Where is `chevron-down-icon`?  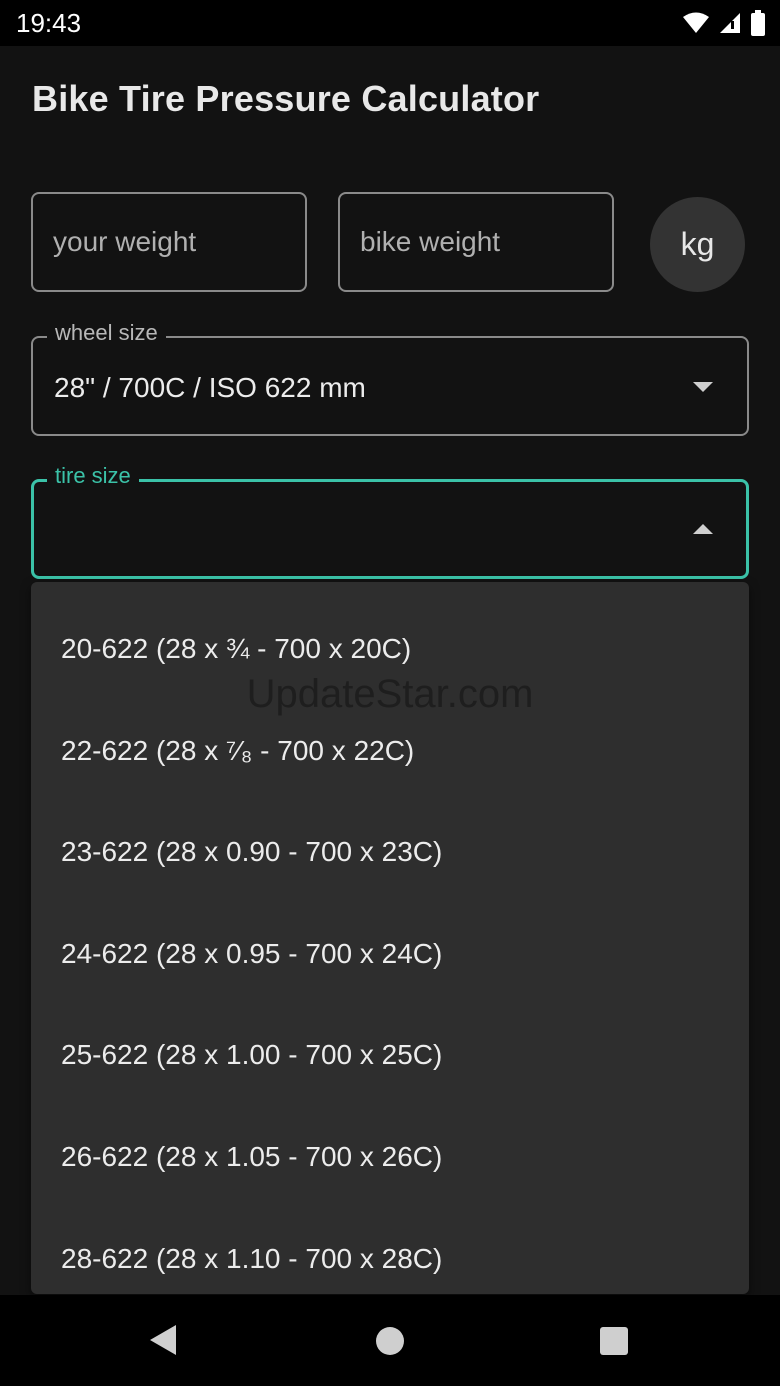
chevron-down-icon is located at coordinates (703, 387).